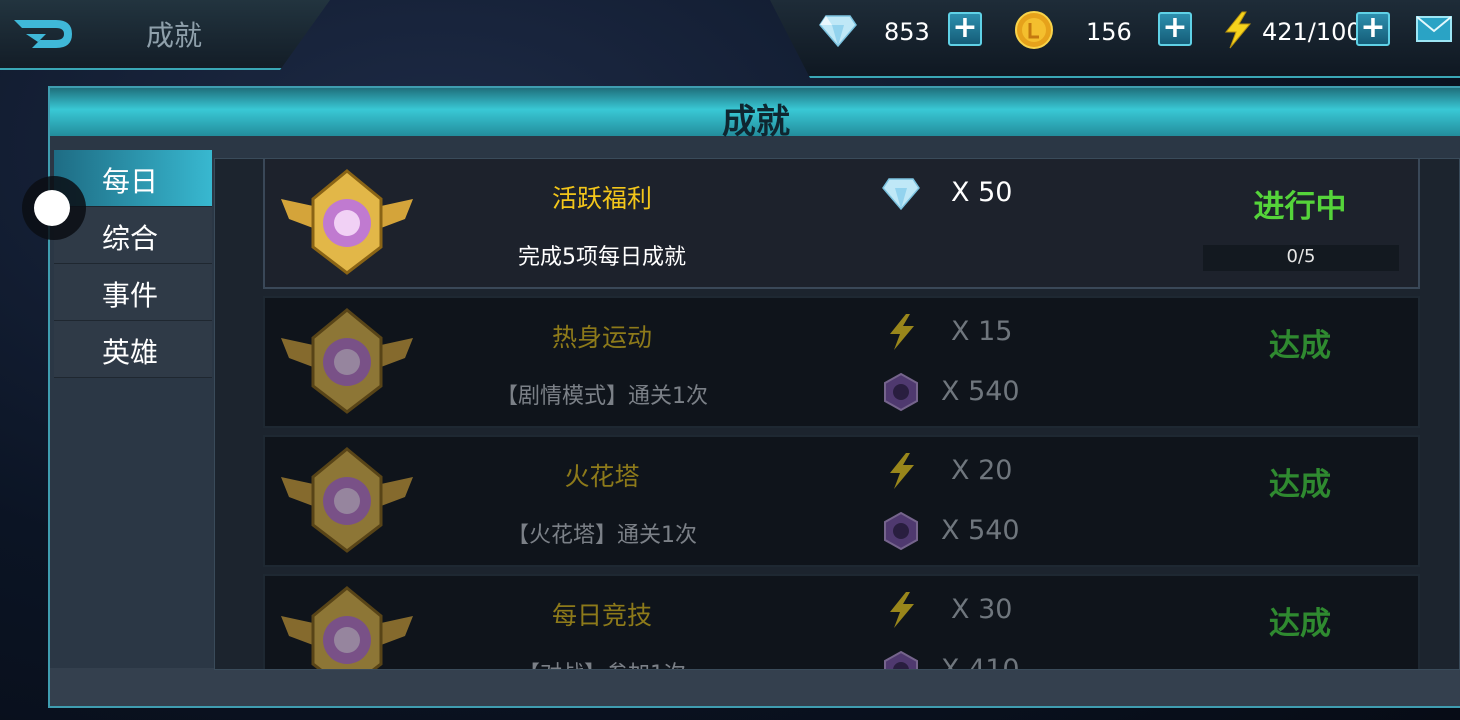  I want to click on progress-bar: 0/5, so click(1301, 258).